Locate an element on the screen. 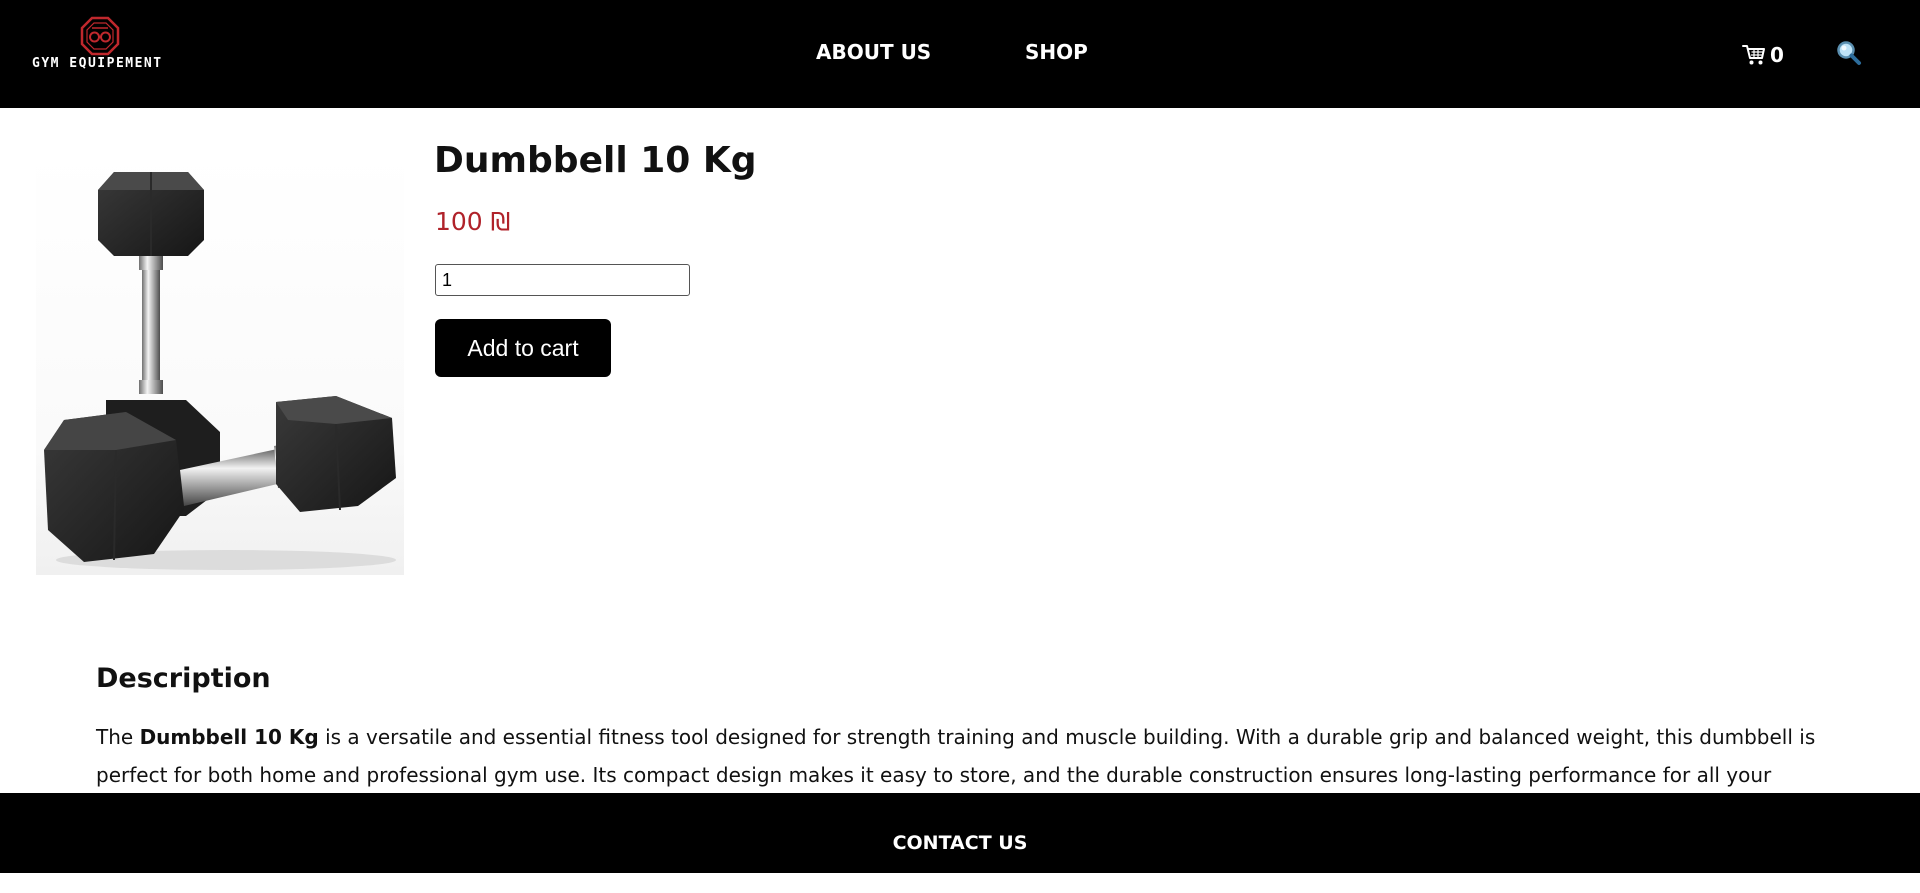  cart-button: 0 is located at coordinates (1763, 55).